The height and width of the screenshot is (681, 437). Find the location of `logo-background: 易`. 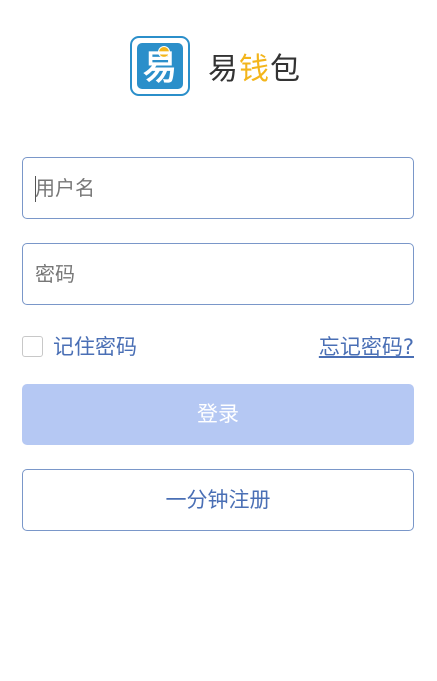

logo-background: 易 is located at coordinates (160, 66).